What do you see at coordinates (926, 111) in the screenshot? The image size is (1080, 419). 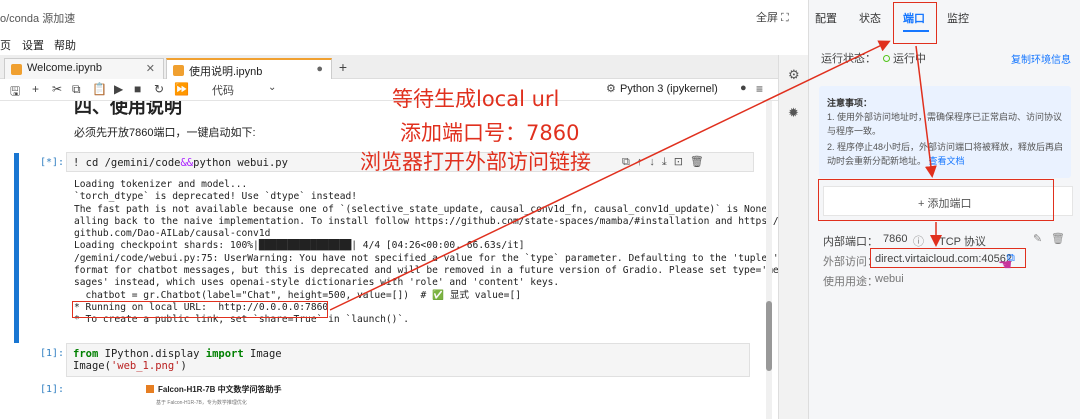 I see `arrow-to-add-port` at bounding box center [926, 111].